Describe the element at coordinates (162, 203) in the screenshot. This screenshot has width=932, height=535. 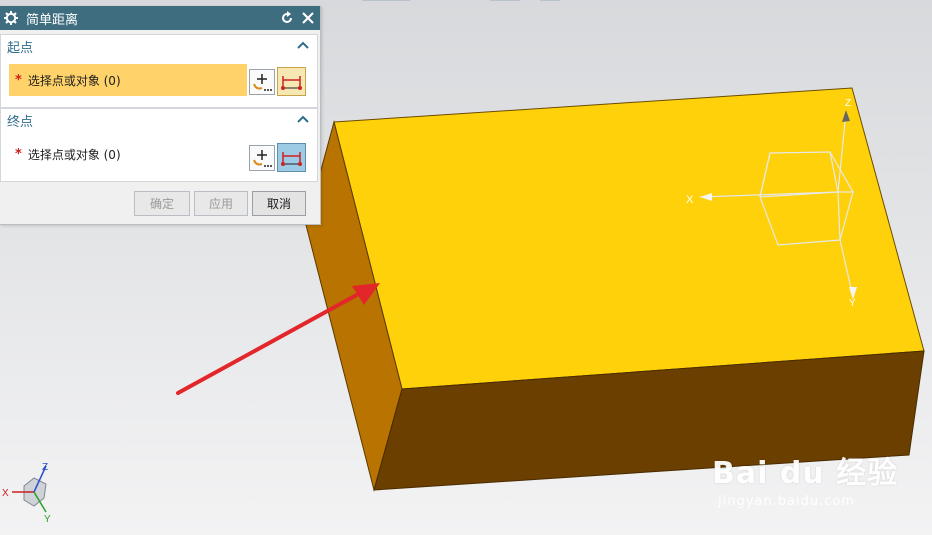
I see `ok-button: 确定` at that location.